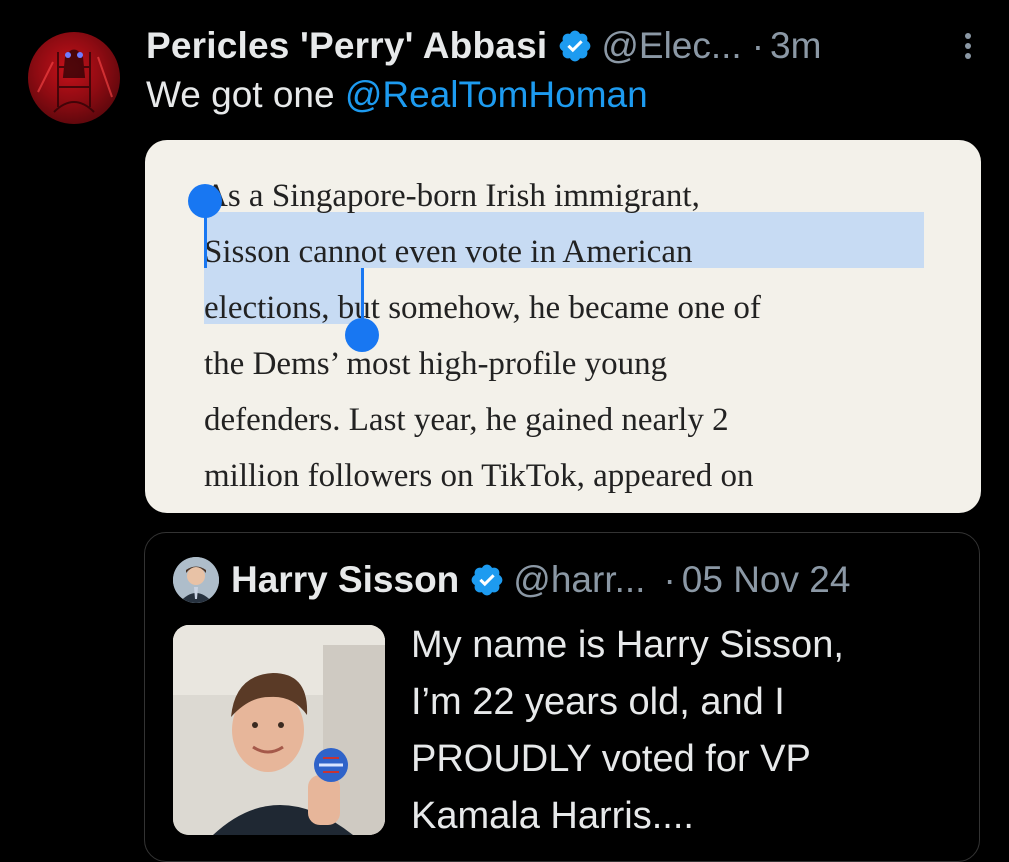 The width and height of the screenshot is (1009, 862). I want to click on quoted-tweet-header: Harry Sisson @harr... · 05 Nov 24, so click(511, 580).